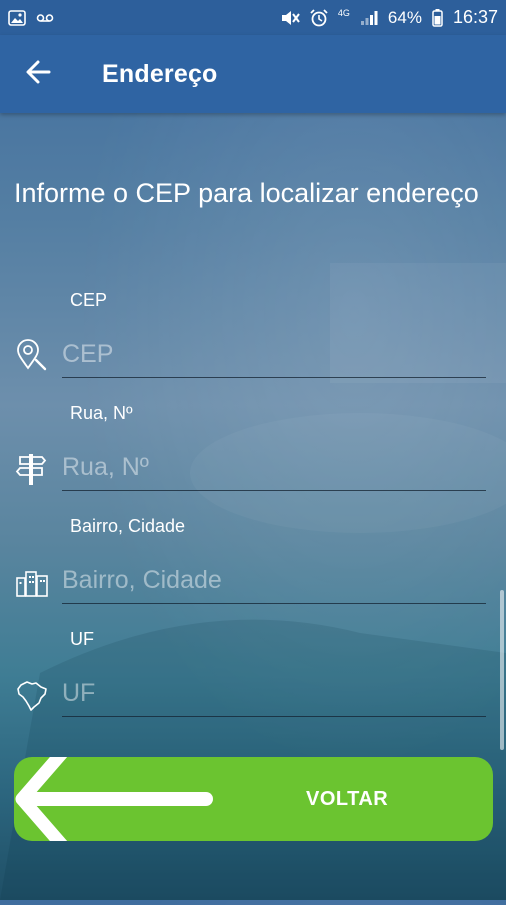  I want to click on battery-percent: 64%, so click(404, 17).